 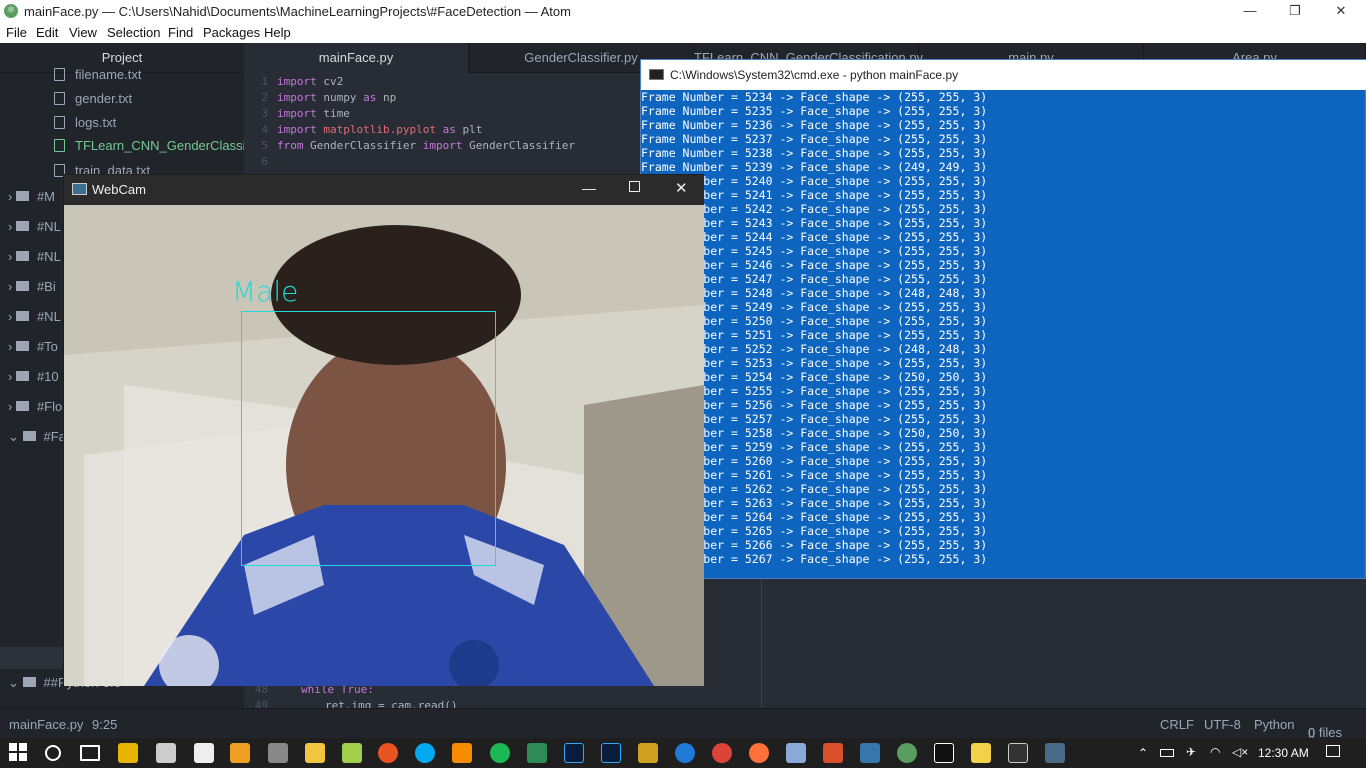 I want to click on pencil-app-icon, so click(x=648, y=753).